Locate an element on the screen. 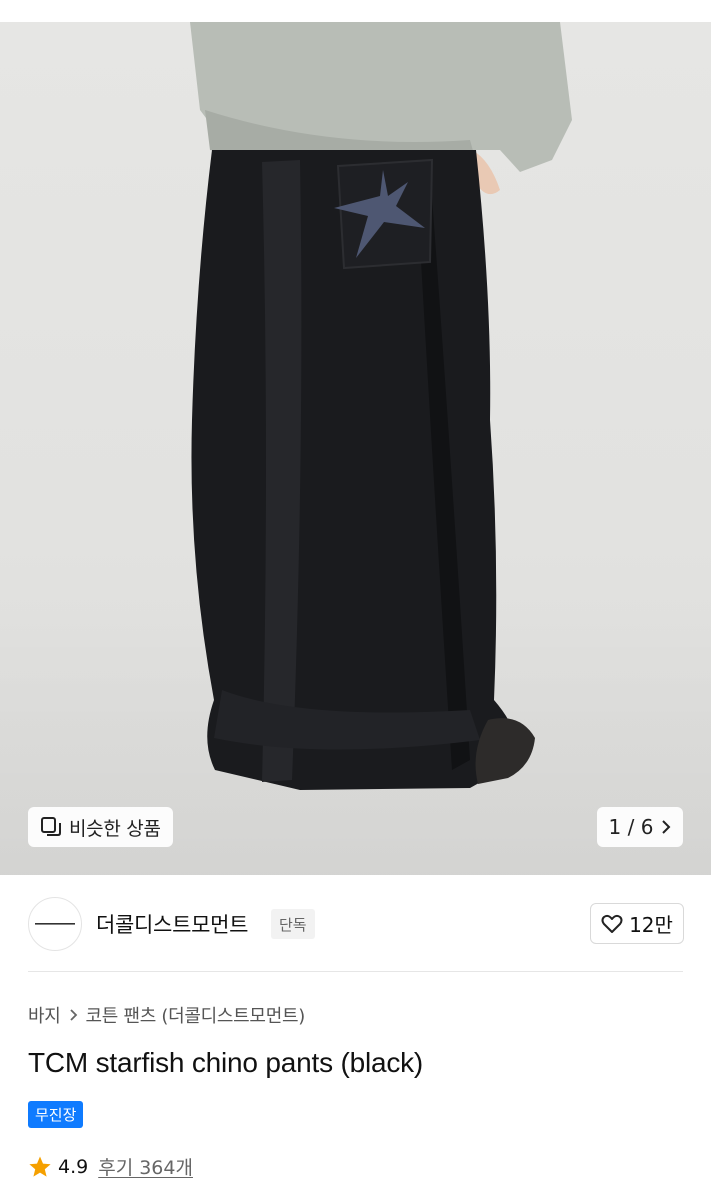 The width and height of the screenshot is (711, 1200). product-title: TCM starfish chino pants (black) is located at coordinates (226, 1062).